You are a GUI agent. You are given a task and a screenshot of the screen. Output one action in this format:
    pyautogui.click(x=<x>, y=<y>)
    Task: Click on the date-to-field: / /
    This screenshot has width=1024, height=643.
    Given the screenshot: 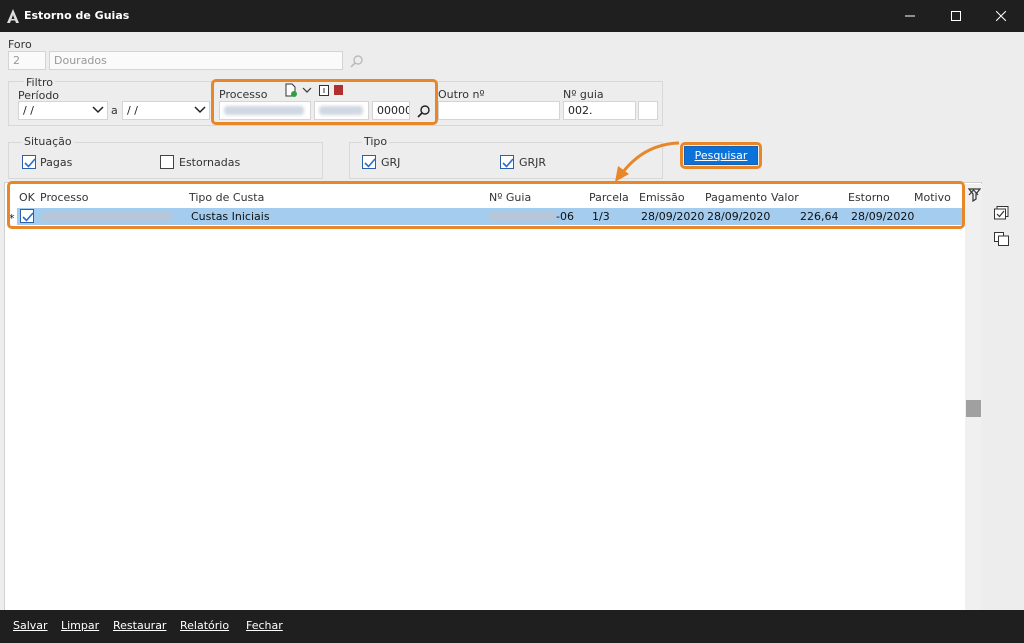 What is the action you would take?
    pyautogui.click(x=166, y=110)
    